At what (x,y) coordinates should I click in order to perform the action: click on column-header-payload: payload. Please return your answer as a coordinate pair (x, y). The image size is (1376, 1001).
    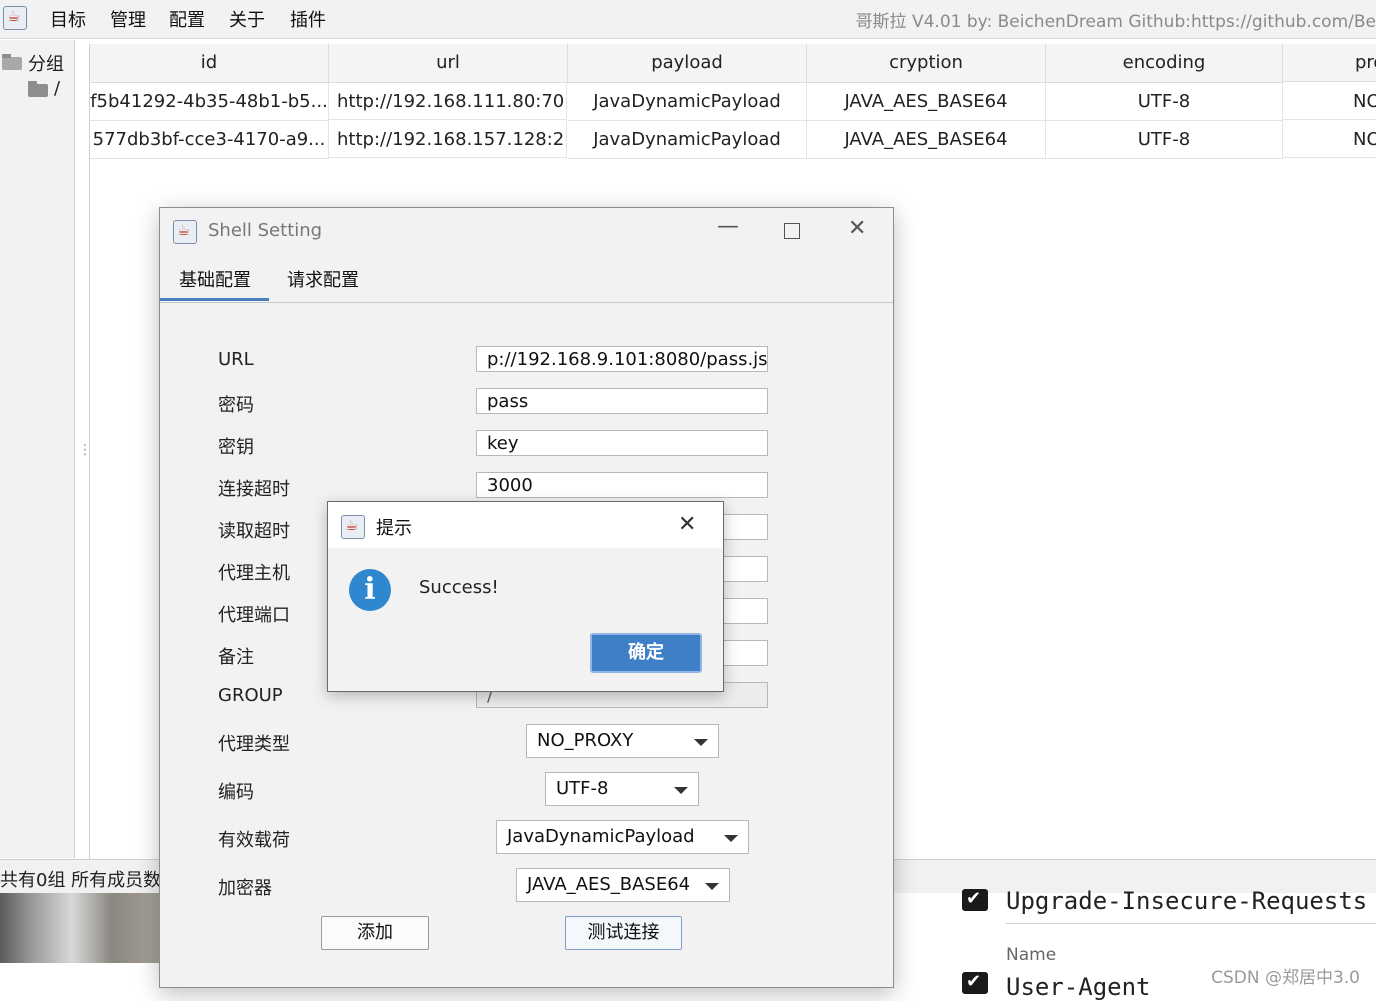
    Looking at the image, I should click on (687, 63).